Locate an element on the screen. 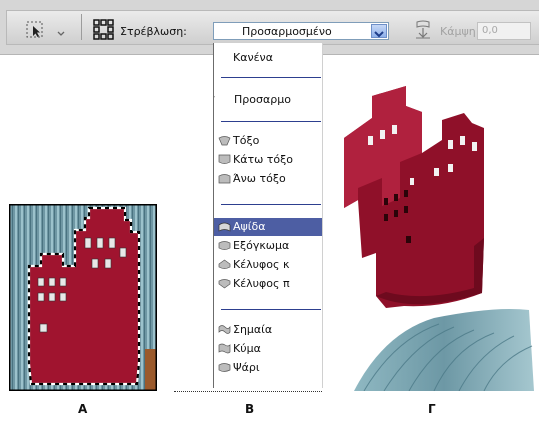 This screenshot has height=421, width=539. tool-preset-chevron-icon is located at coordinates (61, 30).